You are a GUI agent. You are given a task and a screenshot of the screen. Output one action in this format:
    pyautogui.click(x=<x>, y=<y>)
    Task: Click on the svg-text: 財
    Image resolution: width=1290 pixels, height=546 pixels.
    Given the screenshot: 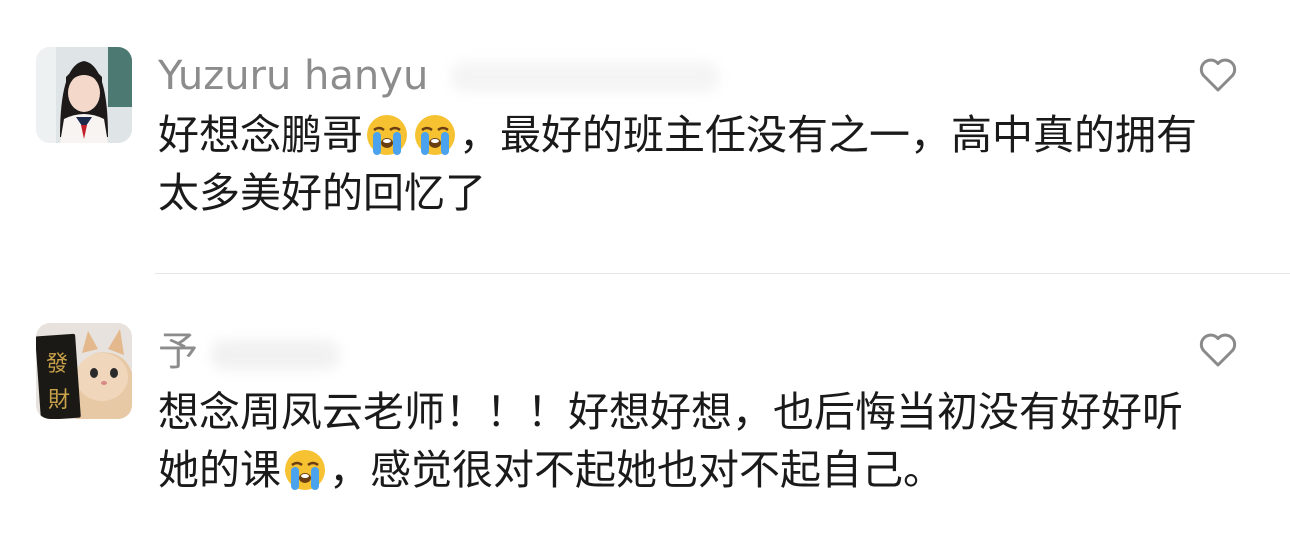 What is the action you would take?
    pyautogui.click(x=59, y=400)
    